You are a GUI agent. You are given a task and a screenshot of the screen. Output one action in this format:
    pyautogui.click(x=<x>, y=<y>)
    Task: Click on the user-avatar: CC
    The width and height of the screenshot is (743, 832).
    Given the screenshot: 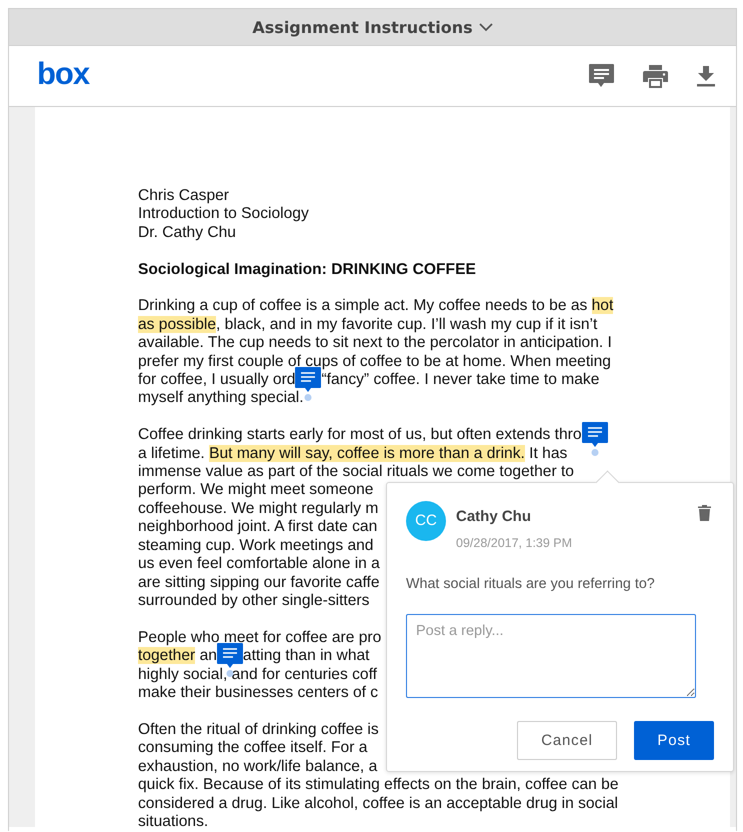 What is the action you would take?
    pyautogui.click(x=426, y=521)
    